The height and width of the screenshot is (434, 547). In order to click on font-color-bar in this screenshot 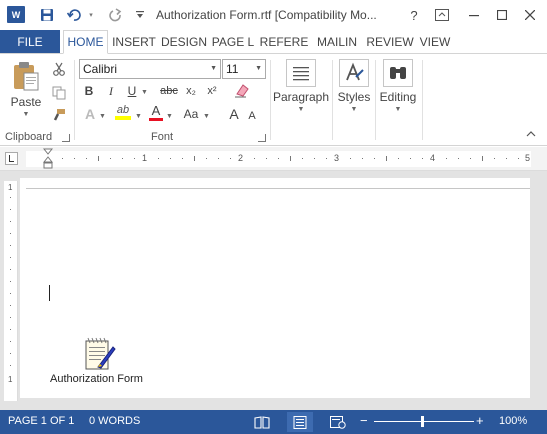, I will do `click(156, 119)`.